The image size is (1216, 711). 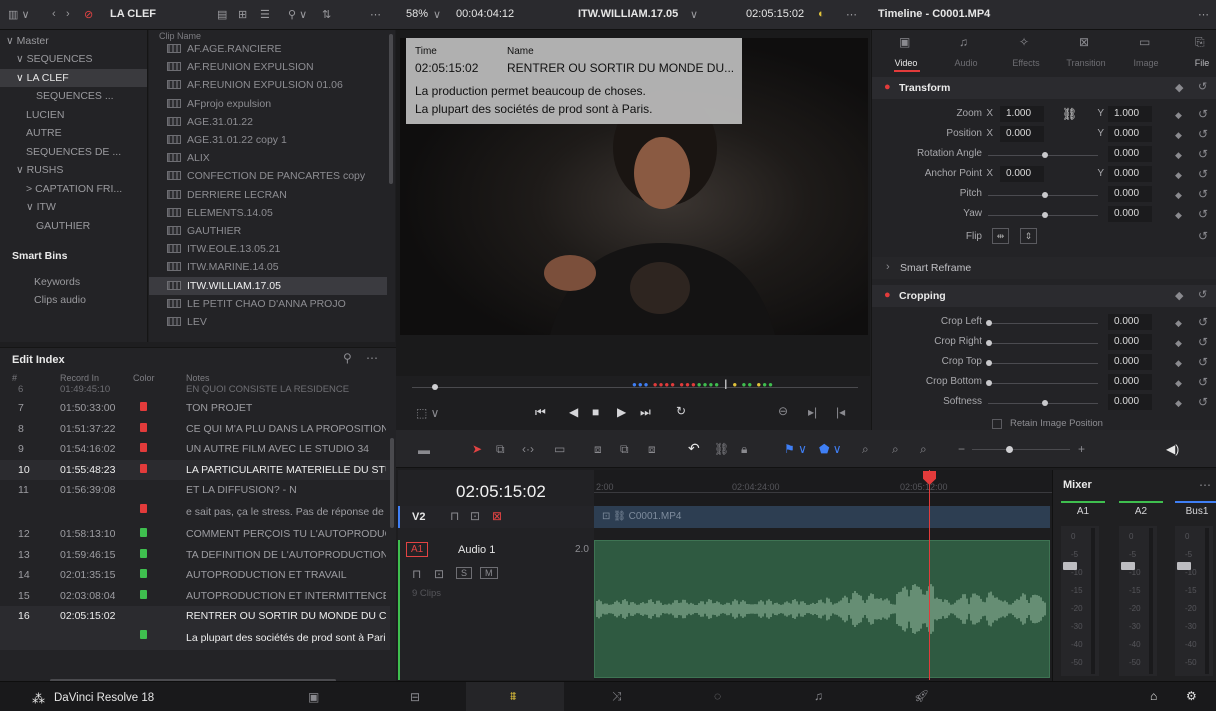 What do you see at coordinates (73, 207) in the screenshot?
I see `bin-item: ∨ ITW` at bounding box center [73, 207].